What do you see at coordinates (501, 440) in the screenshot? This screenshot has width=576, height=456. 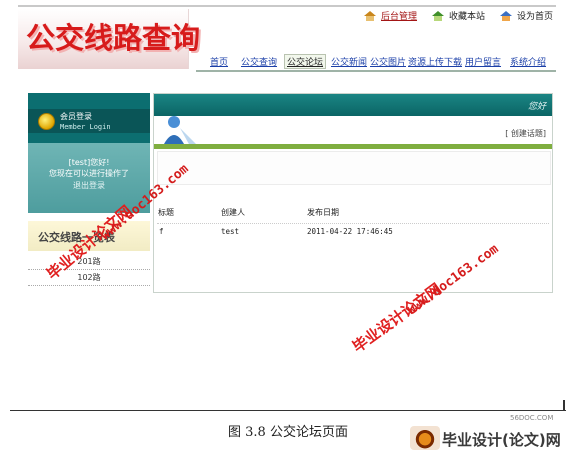 I see `corner-logo-text: 毕业设计(论文)网` at bounding box center [501, 440].